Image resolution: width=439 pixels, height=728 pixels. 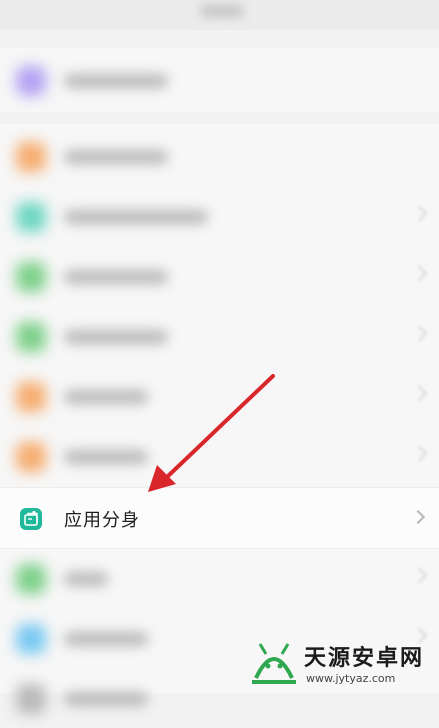 What do you see at coordinates (31, 519) in the screenshot?
I see `app-clone-icon` at bounding box center [31, 519].